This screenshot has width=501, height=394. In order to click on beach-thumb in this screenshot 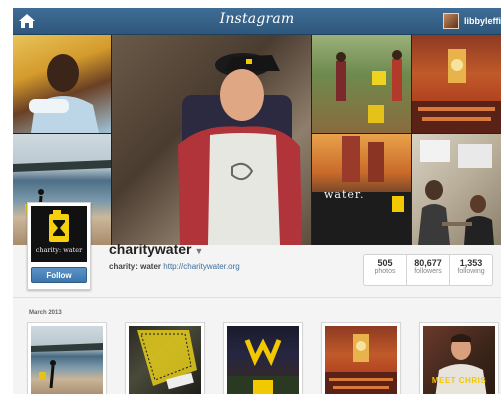, I will do `click(67, 366)`.